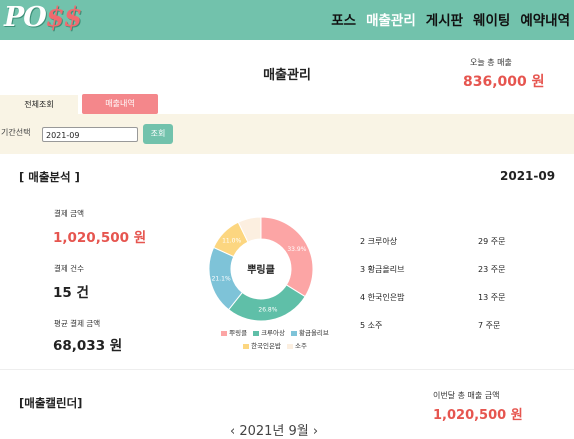 This screenshot has height=439, width=574. I want to click on legend-item: 뿌링클, so click(234, 332).